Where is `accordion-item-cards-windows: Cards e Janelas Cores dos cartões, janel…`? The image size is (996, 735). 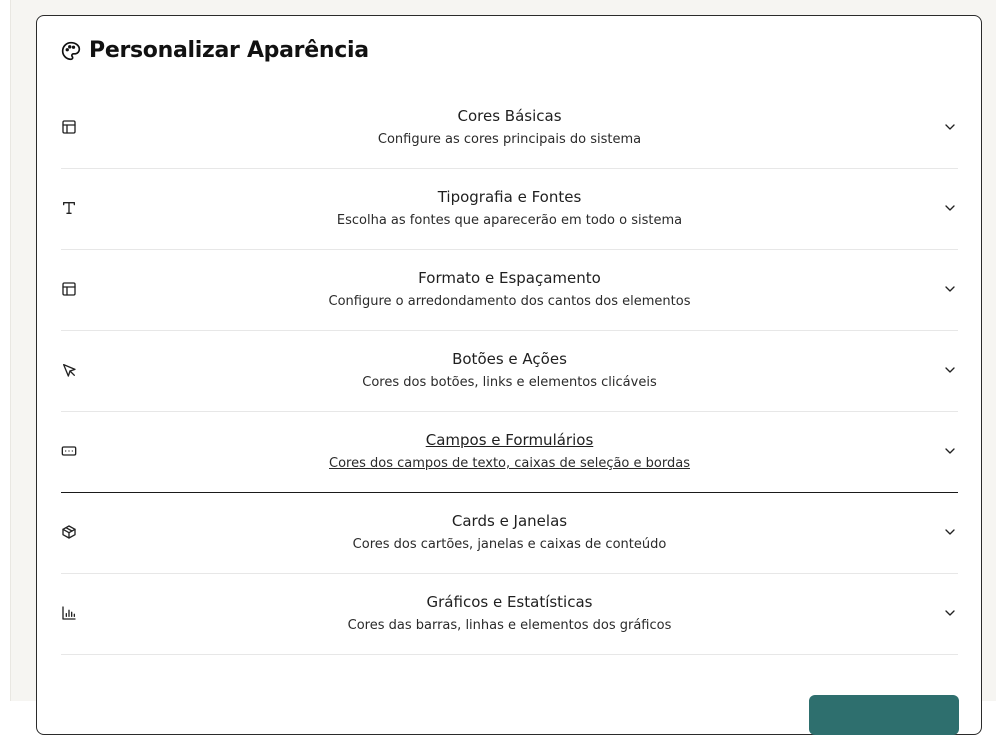
accordion-item-cards-windows: Cards e Janelas Cores dos cartões, janel… is located at coordinates (509, 533).